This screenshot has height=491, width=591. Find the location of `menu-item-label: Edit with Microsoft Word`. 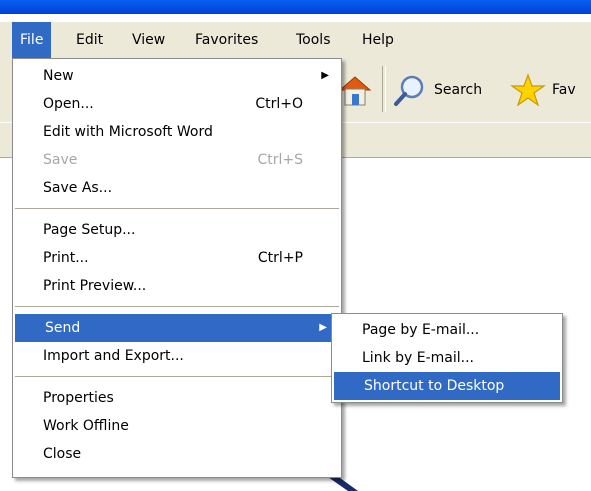

menu-item-label: Edit with Microsoft Word is located at coordinates (128, 132).